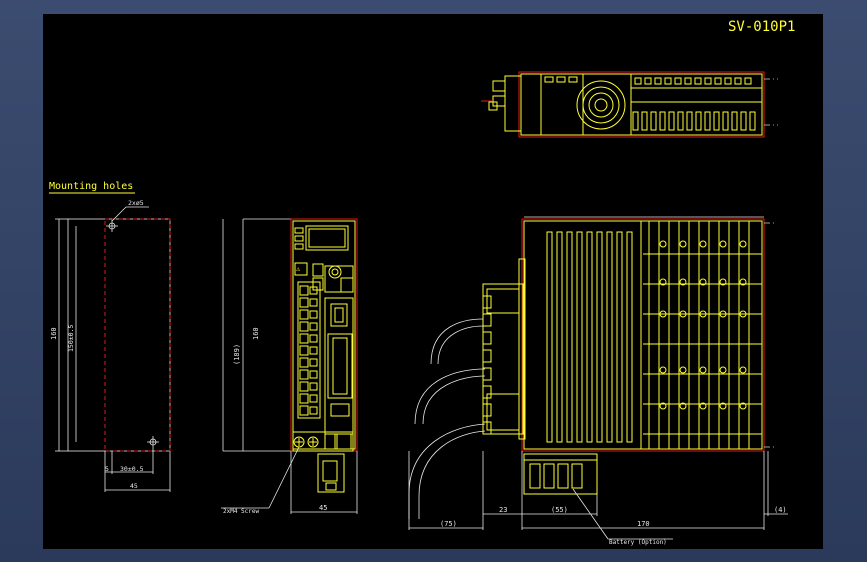  Describe the element at coordinates (629, 104) in the screenshot. I see `top-view` at that location.